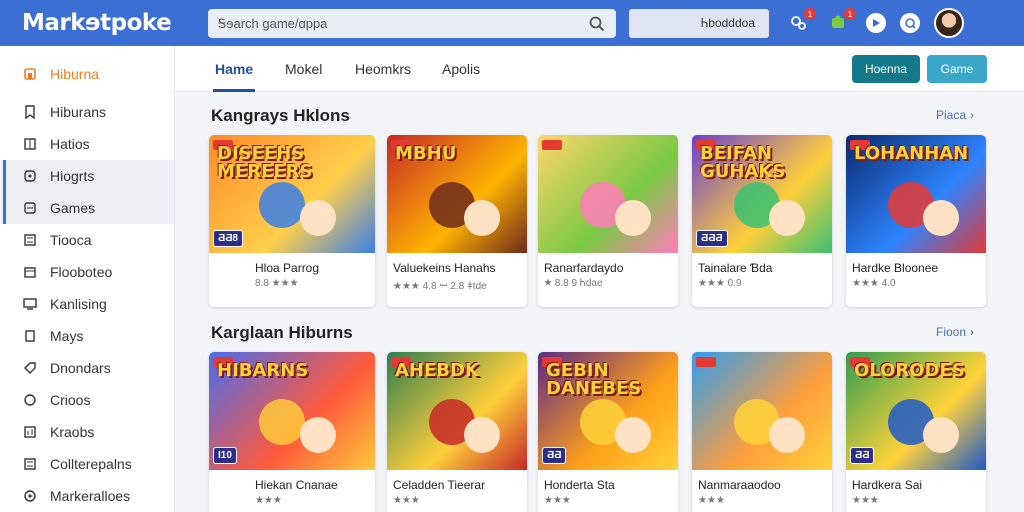 The image size is (1024, 512). Describe the element at coordinates (273, 23) in the screenshot. I see `search-placeholder: Ꭶɘarch ɡame/ɑppa` at that location.